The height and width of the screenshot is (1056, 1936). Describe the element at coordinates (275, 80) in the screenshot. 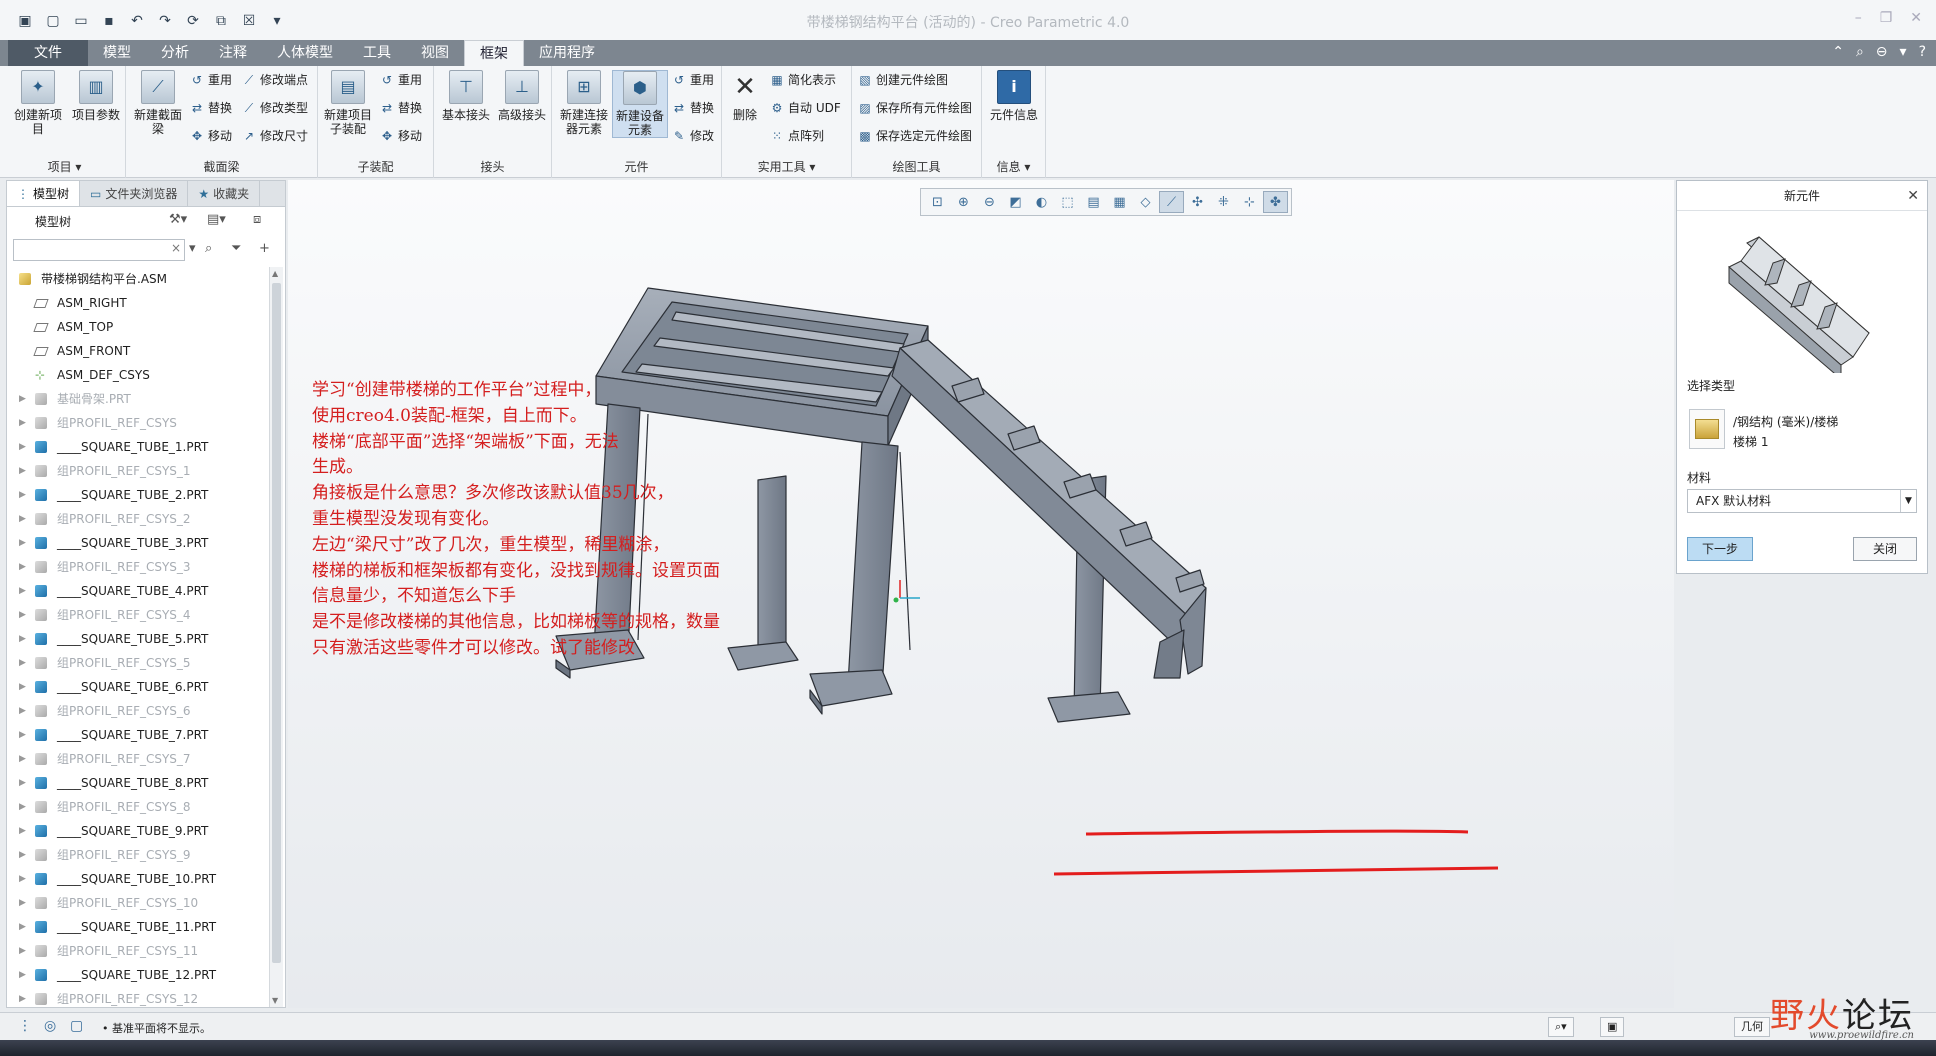

I see `modify-endpoint-button: ⟋ 修改端点` at that location.